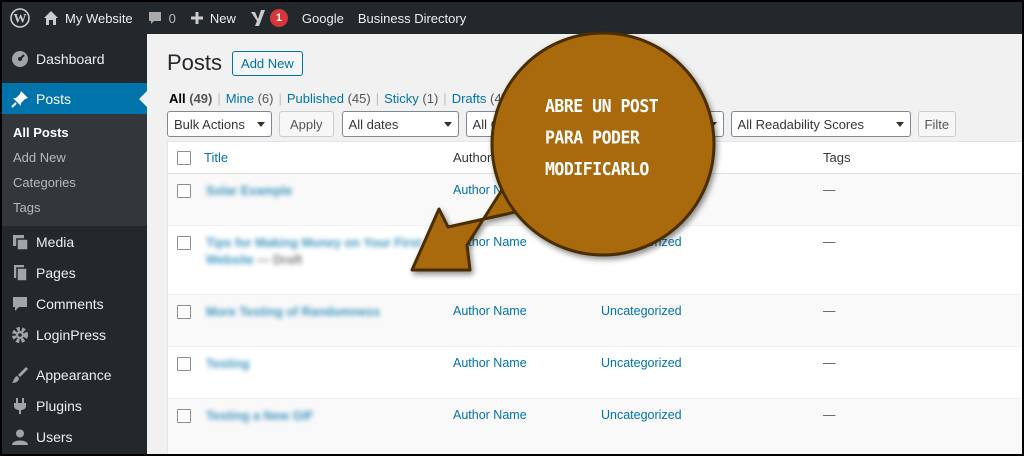 This screenshot has width=1024, height=456. Describe the element at coordinates (228, 364) in the screenshot. I see `post-title-link: Testing` at that location.